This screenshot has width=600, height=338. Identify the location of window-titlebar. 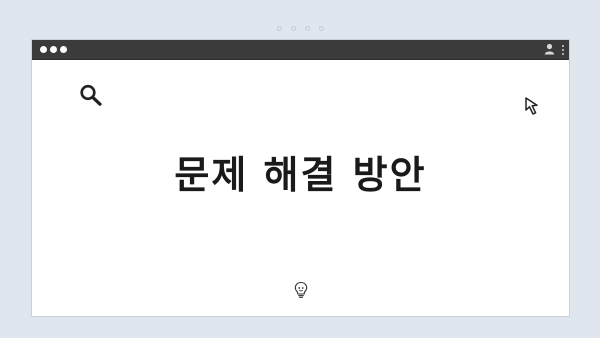
(300, 50).